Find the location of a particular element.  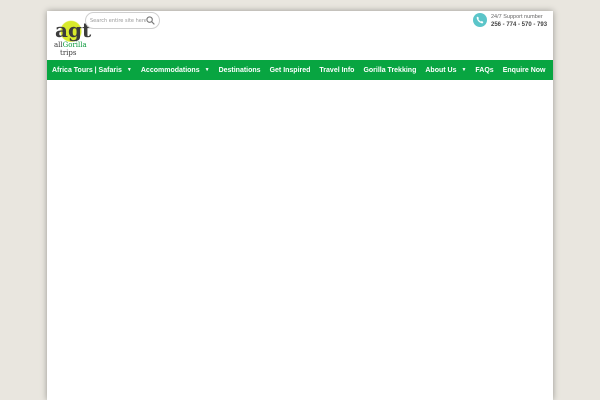

nav-item-travel-info: Travel Info is located at coordinates (336, 70).